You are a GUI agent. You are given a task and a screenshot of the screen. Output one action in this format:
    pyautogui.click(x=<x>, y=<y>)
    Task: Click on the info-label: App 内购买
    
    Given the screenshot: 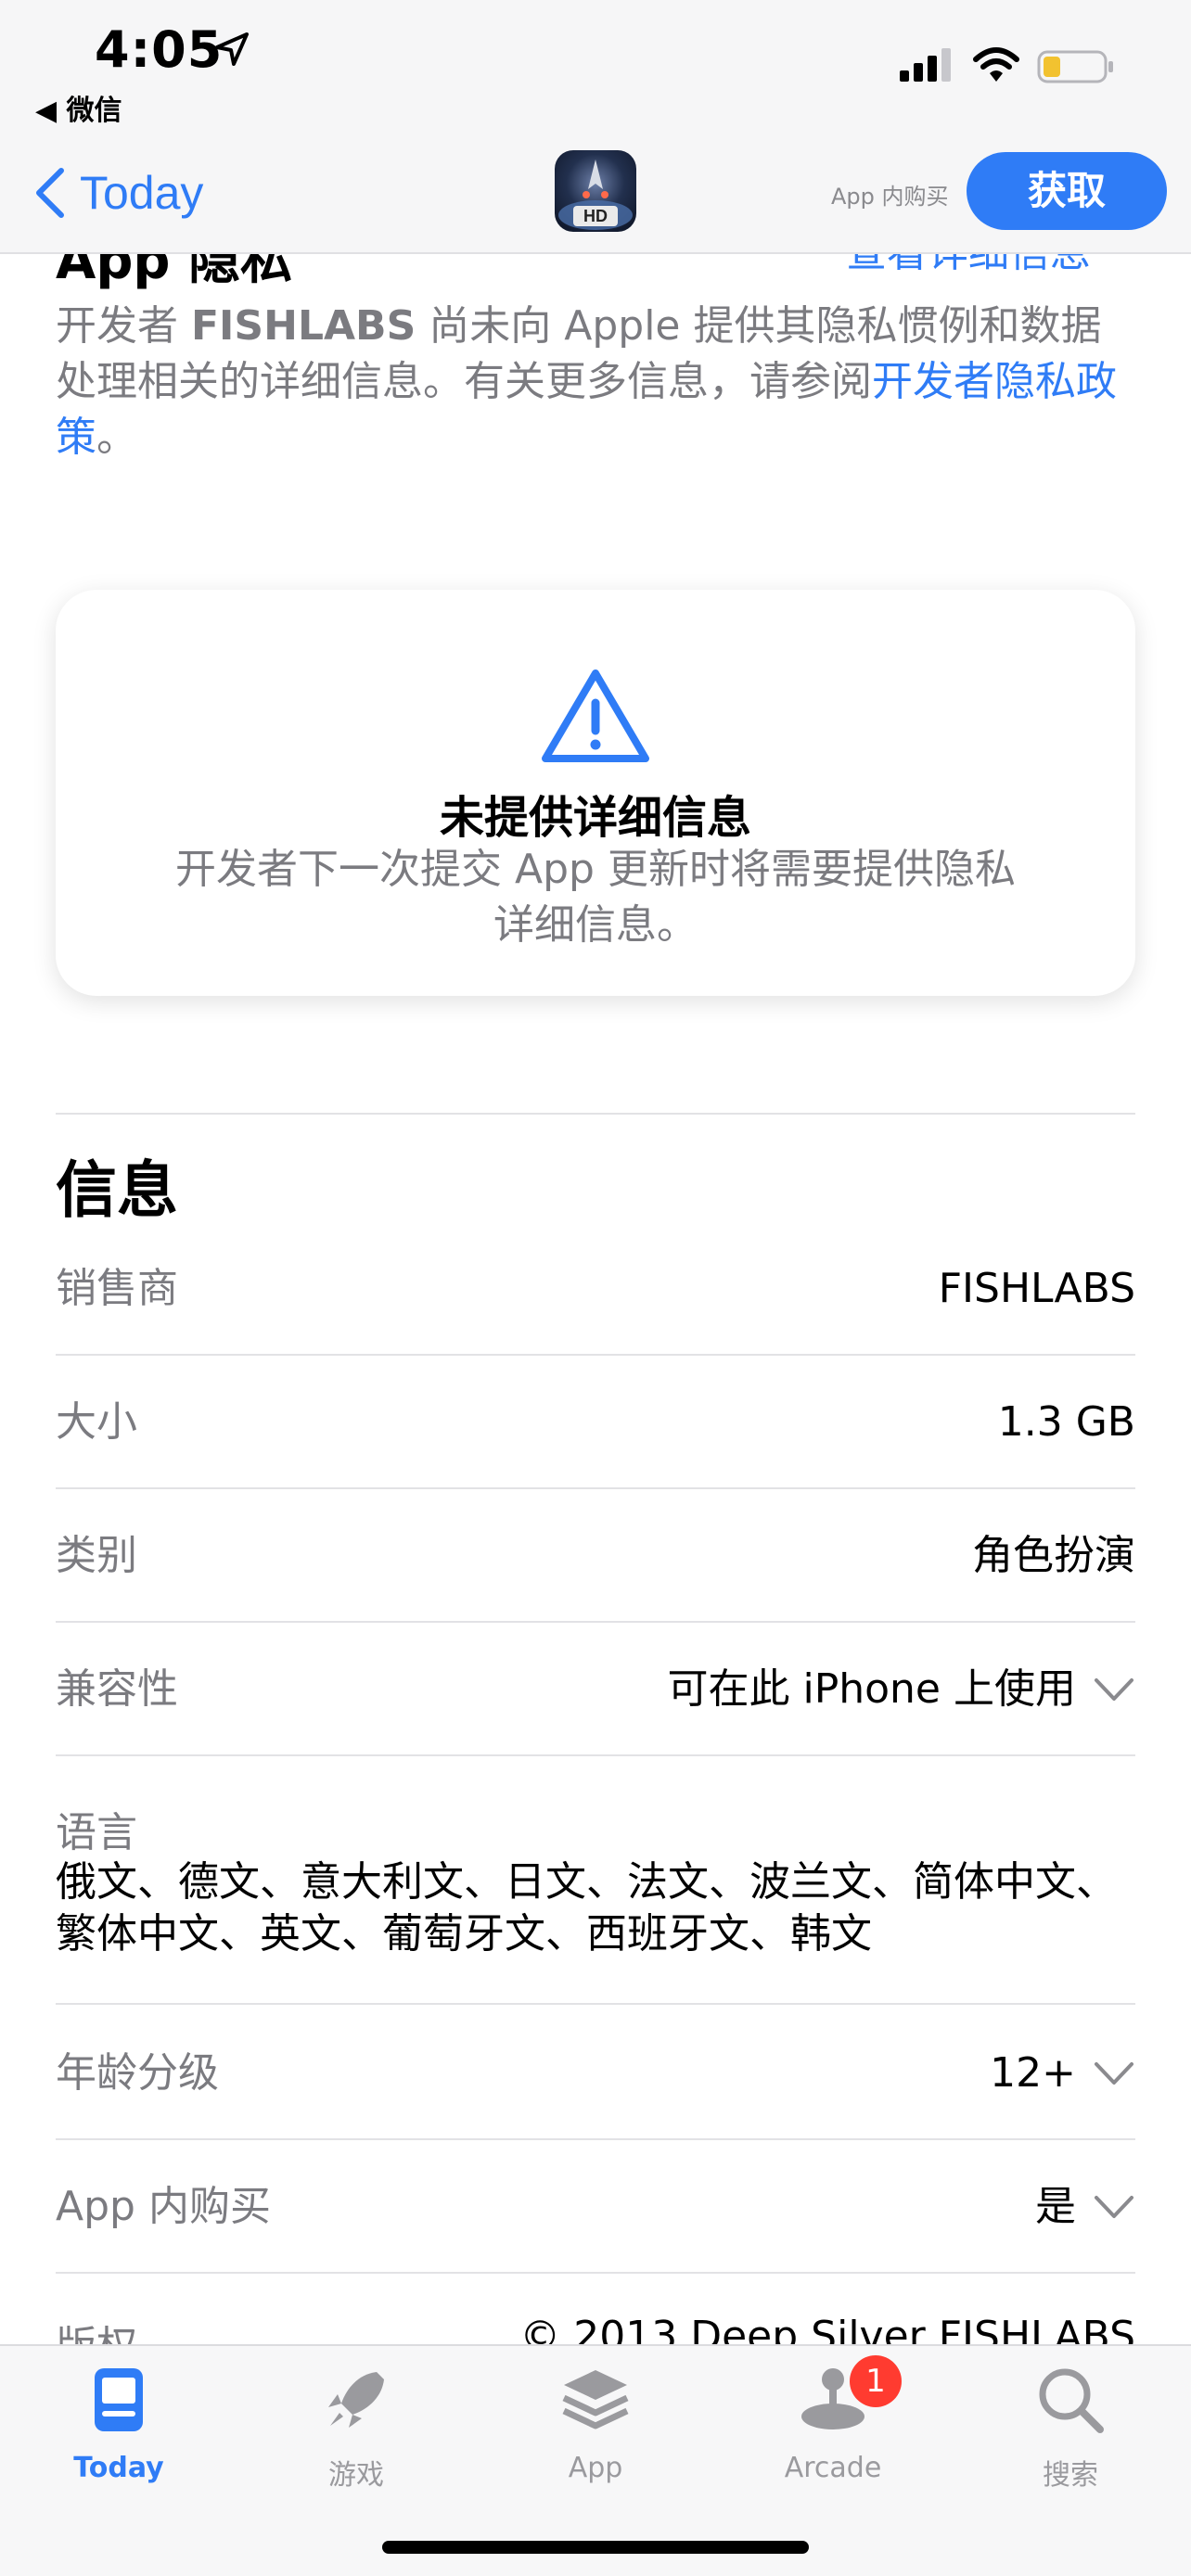 What is the action you would take?
    pyautogui.click(x=164, y=2206)
    